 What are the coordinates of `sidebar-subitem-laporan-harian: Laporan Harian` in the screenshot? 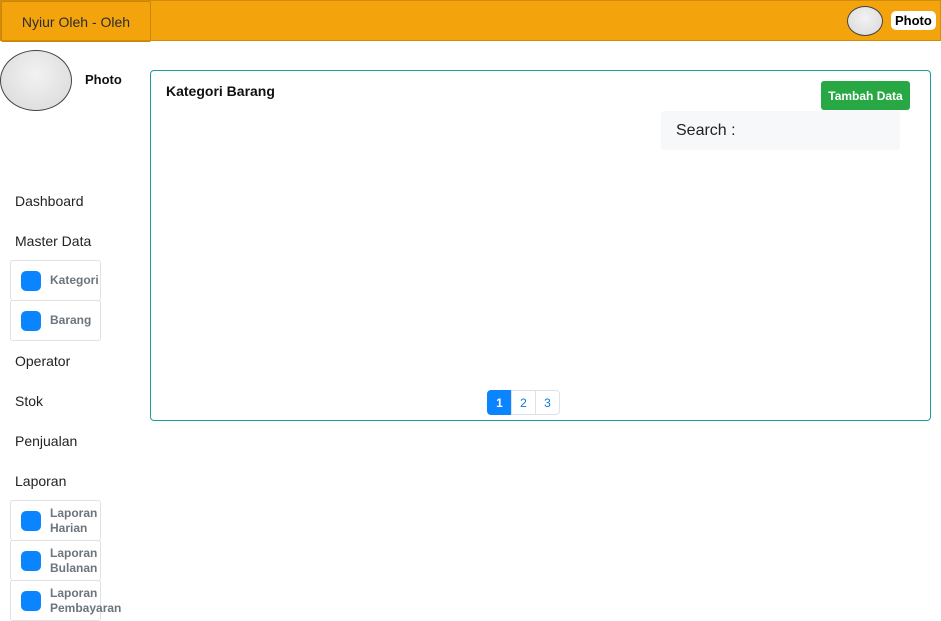 It's located at (55, 520).